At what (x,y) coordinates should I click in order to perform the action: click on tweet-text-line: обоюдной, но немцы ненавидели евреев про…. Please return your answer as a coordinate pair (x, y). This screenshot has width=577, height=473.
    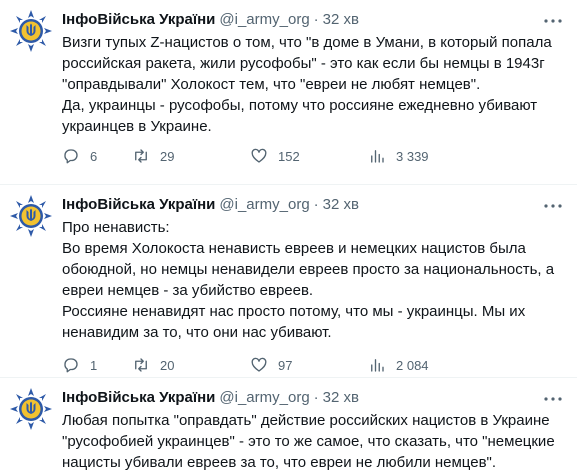
    Looking at the image, I should click on (308, 269).